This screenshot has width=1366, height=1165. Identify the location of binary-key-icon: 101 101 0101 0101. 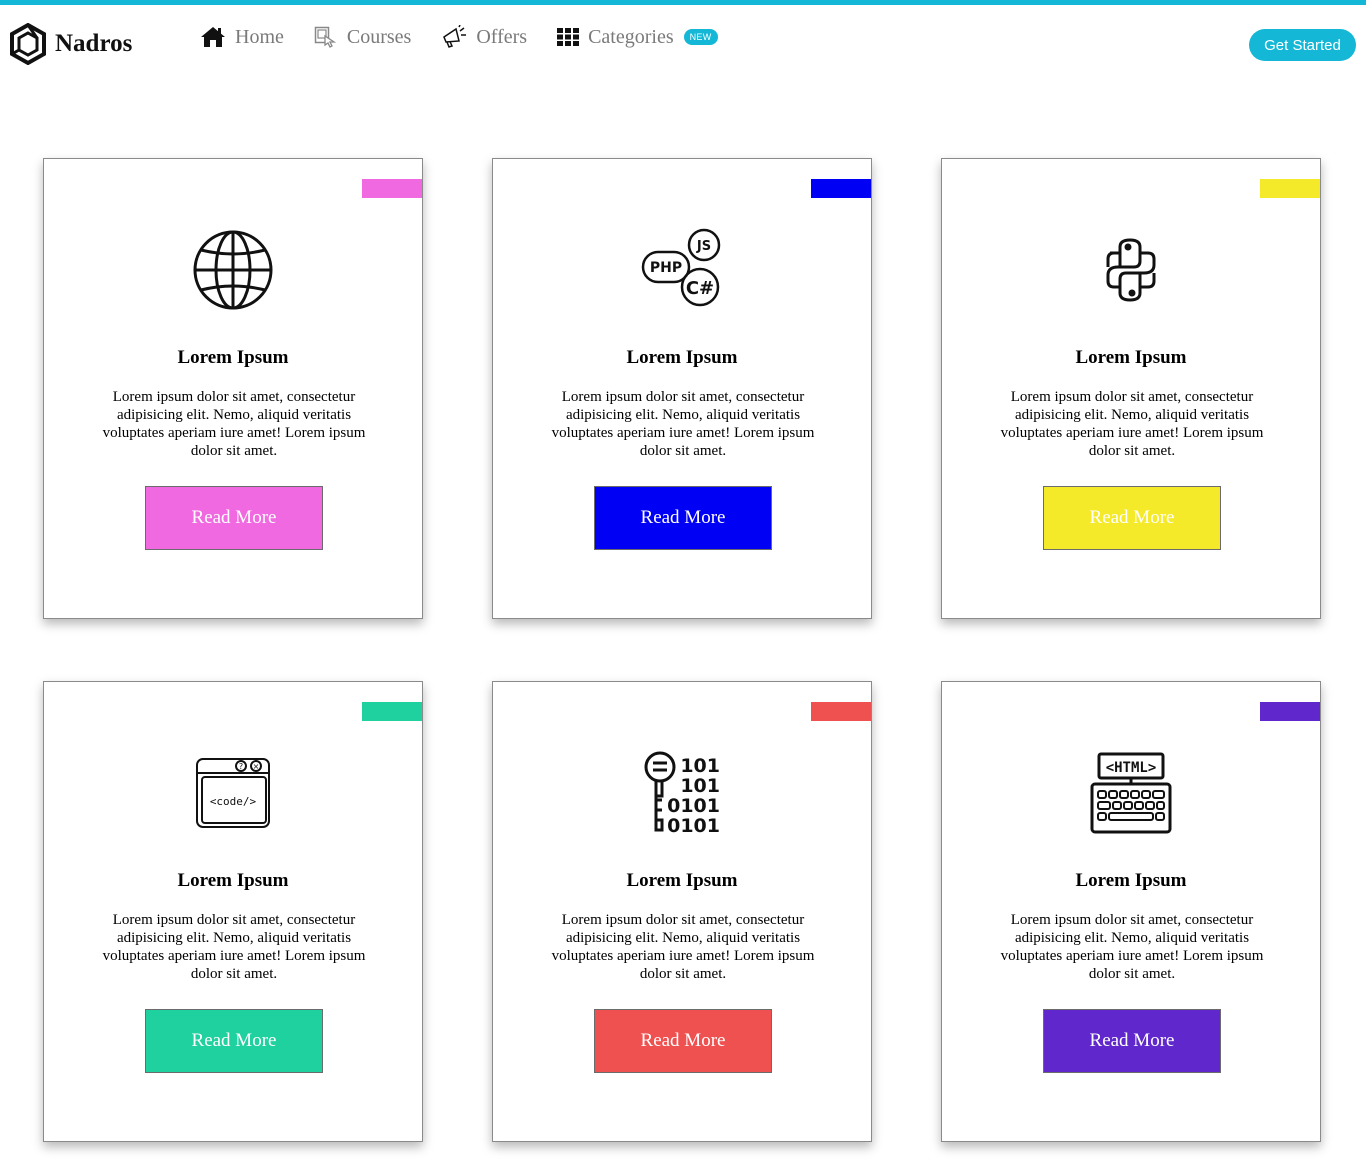
(682, 793).